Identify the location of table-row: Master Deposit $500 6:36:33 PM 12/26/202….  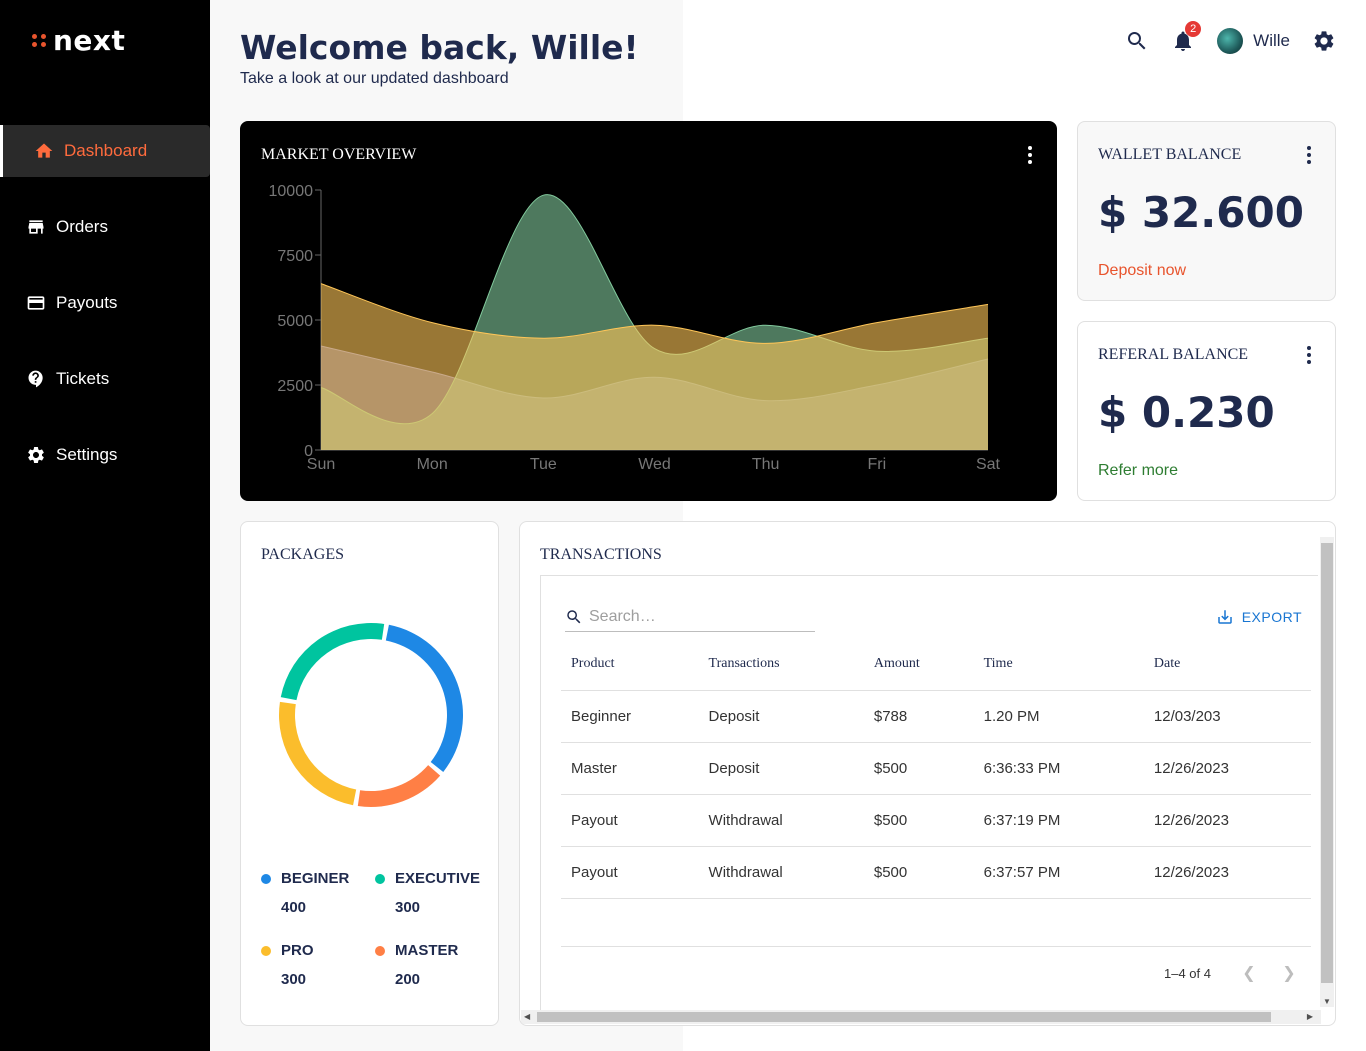
(936, 768).